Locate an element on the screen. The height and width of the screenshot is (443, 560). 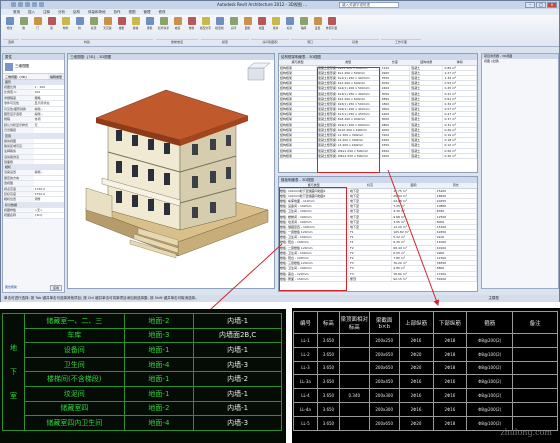
search-input: 键入关键字或短语 is located at coordinates (369, 5).